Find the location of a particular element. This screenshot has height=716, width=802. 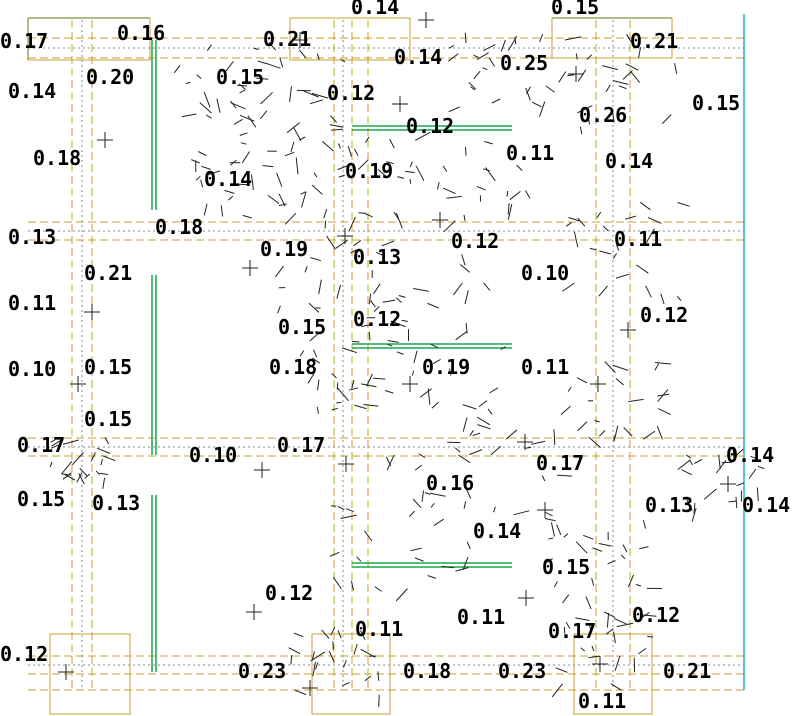

value-label: 0.14 is located at coordinates (497, 531).